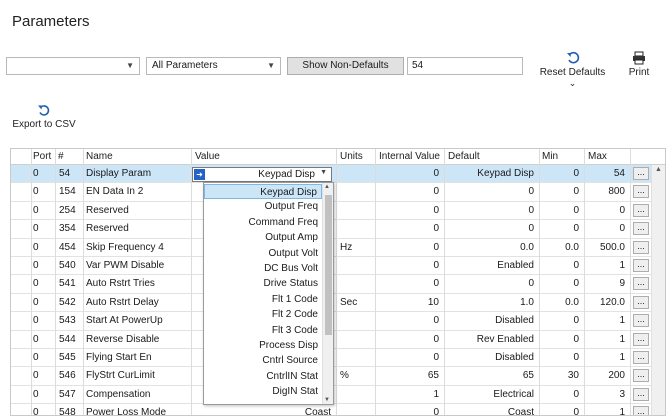 This screenshot has width=670, height=416. I want to click on cell-default: Keypad Disp, so click(505, 173).